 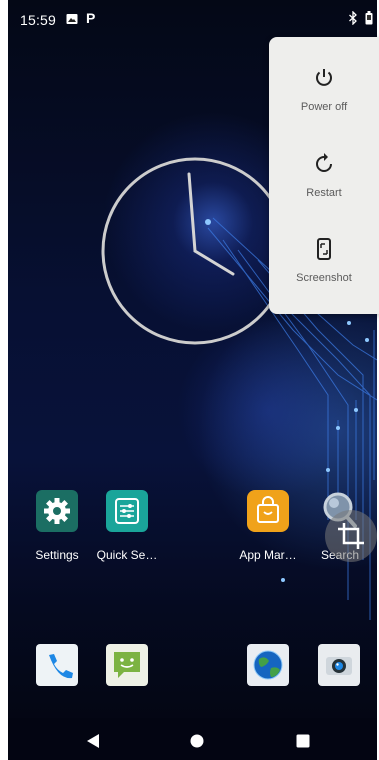 I want to click on power-menu: Power off Restart Screenshot, so click(x=324, y=175).